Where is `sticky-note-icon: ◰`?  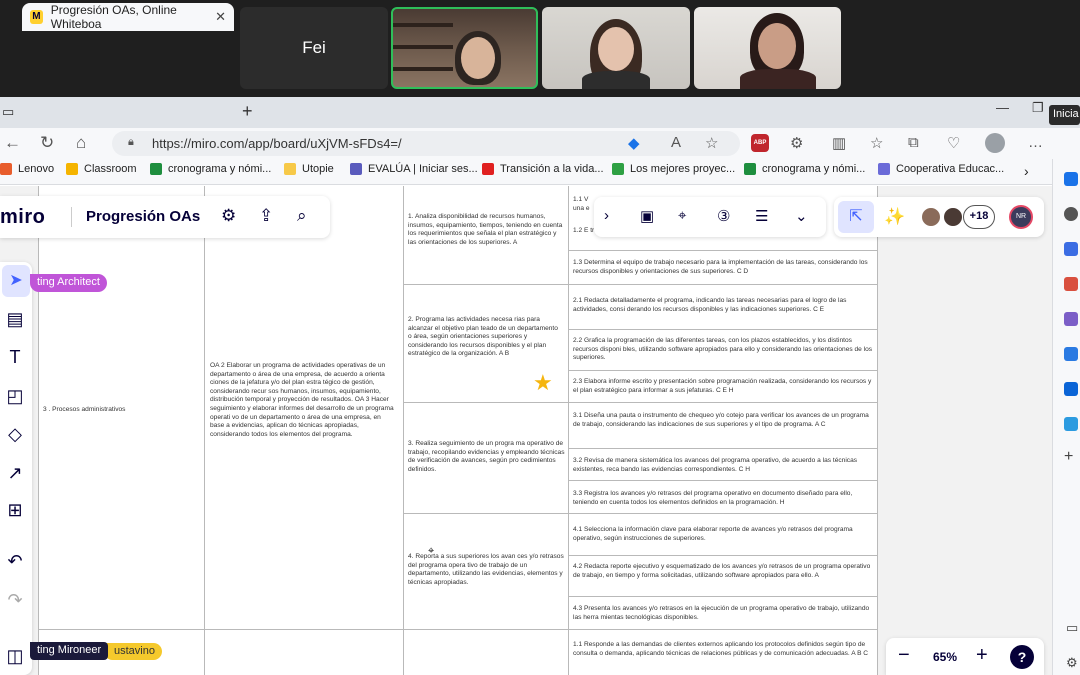 sticky-note-icon: ◰ is located at coordinates (15, 396).